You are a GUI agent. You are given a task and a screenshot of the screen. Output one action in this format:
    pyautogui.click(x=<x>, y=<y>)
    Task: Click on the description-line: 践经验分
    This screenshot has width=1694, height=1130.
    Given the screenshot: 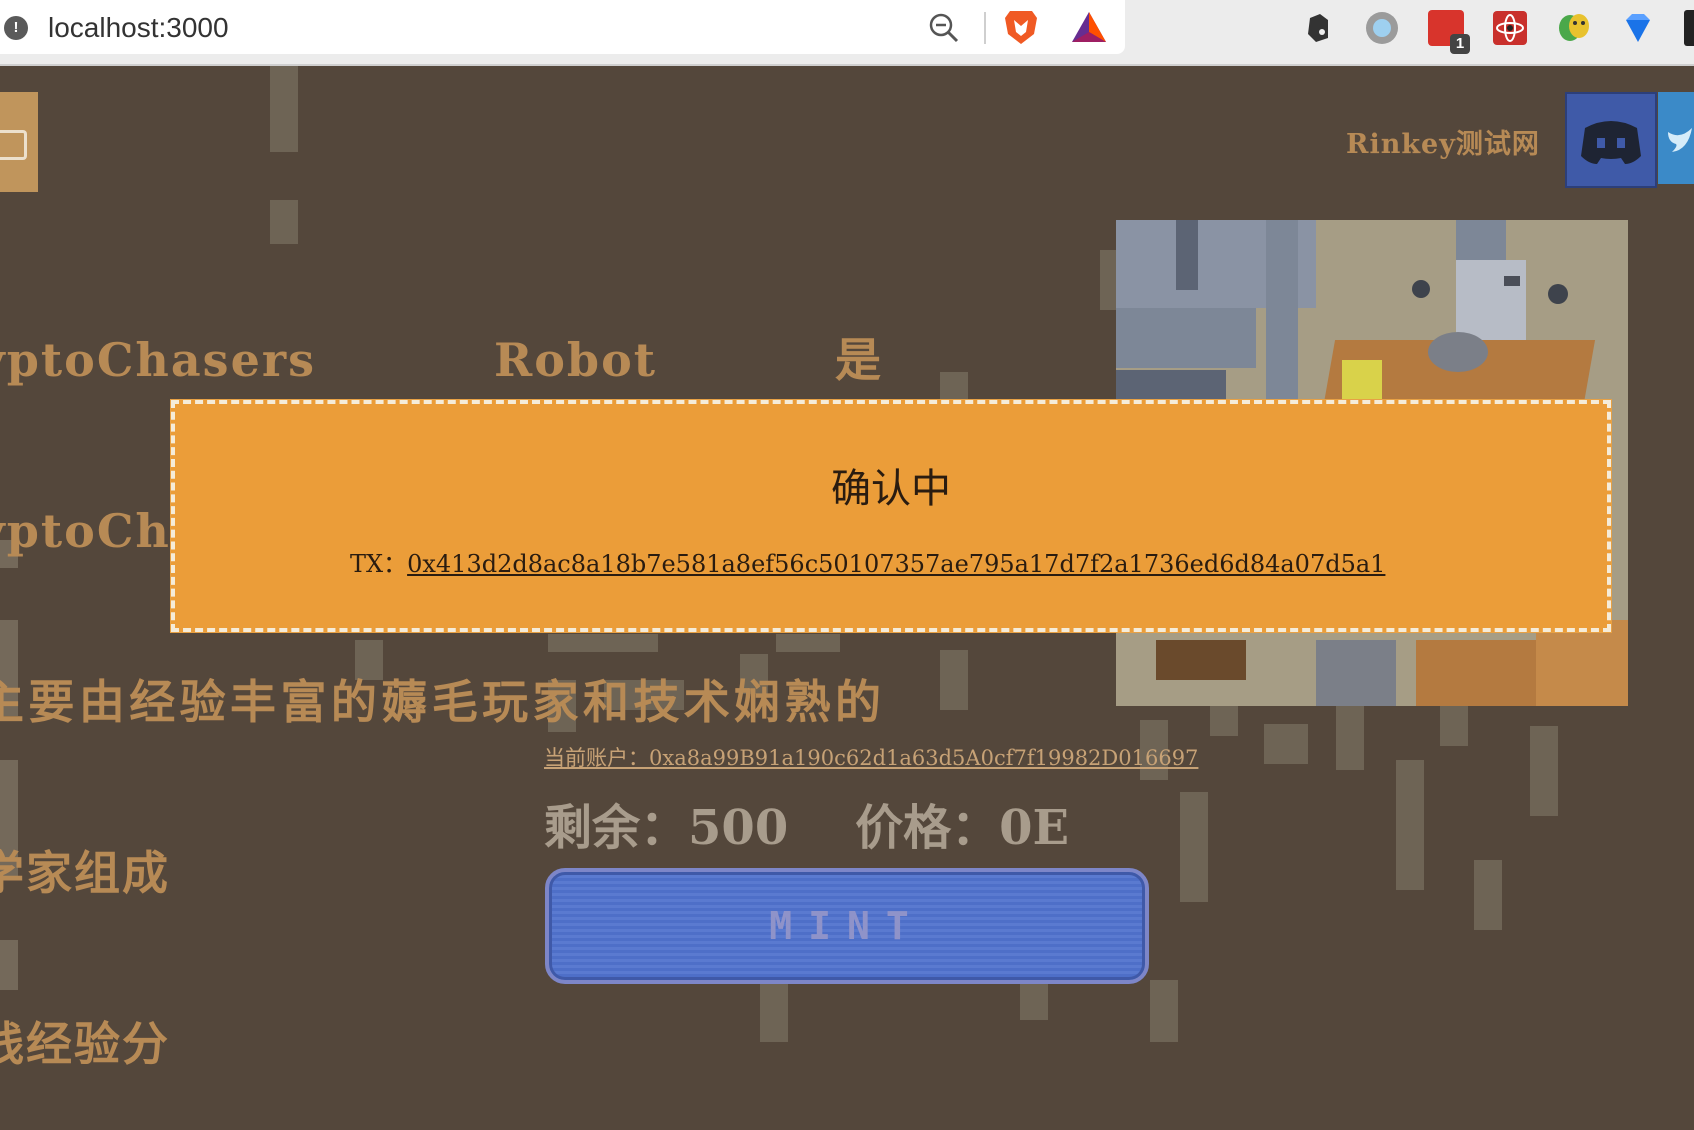 What is the action you would take?
    pyautogui.click(x=85, y=1044)
    